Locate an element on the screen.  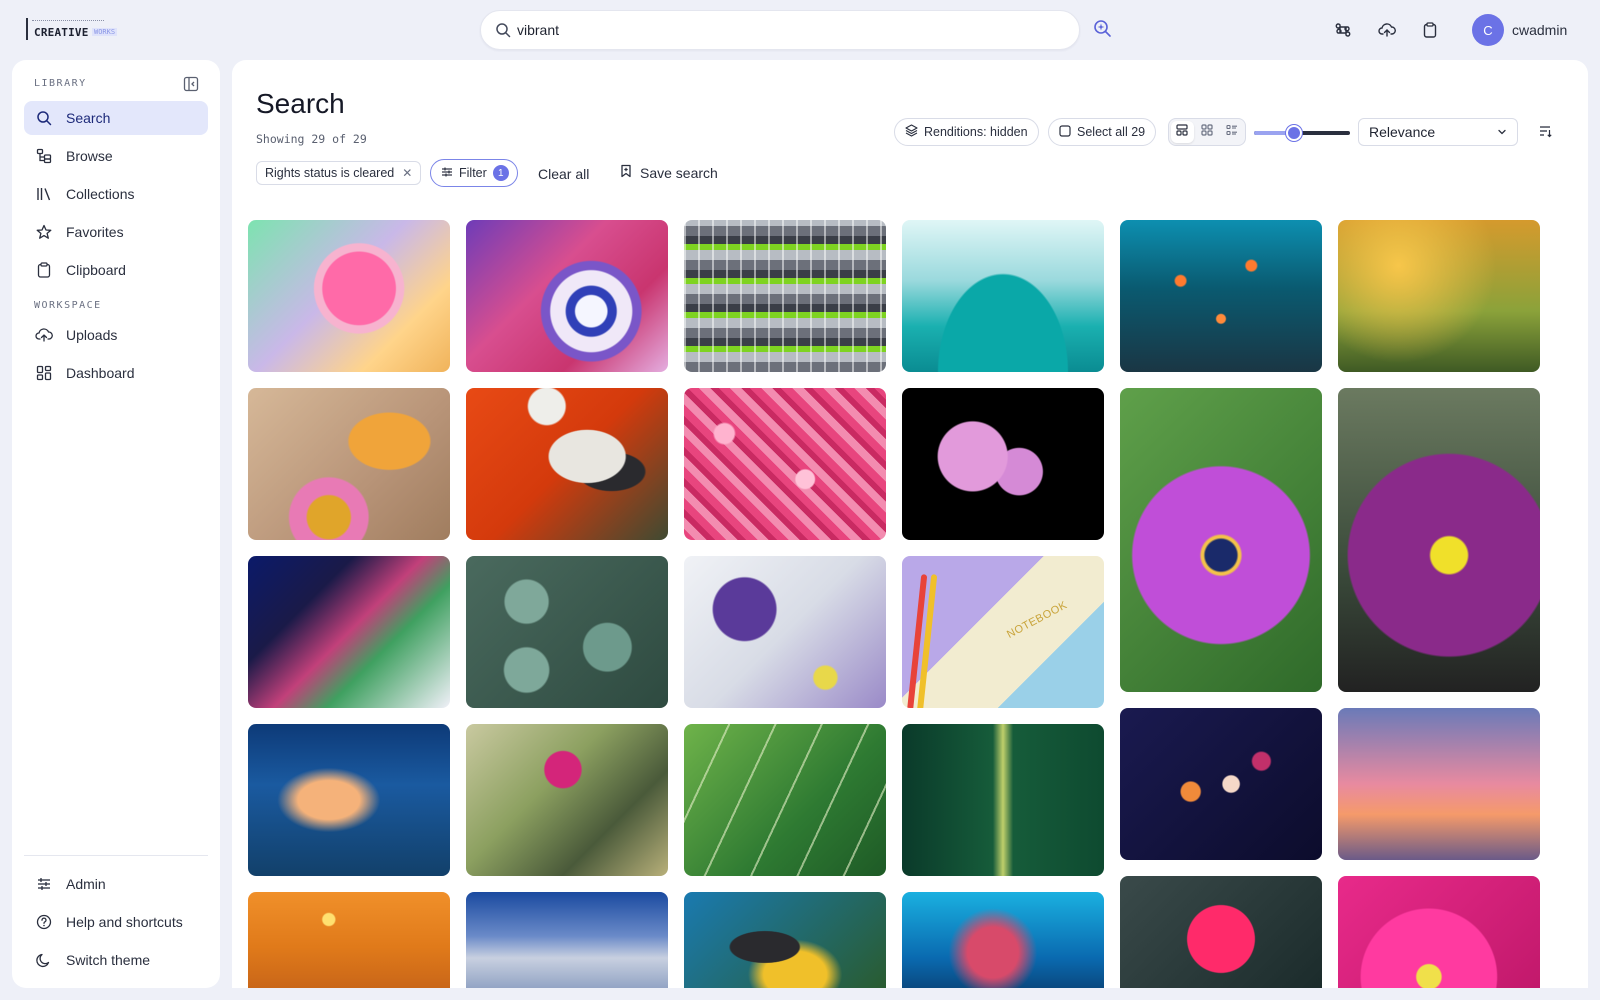
masonry-view-button is located at coordinates (1182, 132).